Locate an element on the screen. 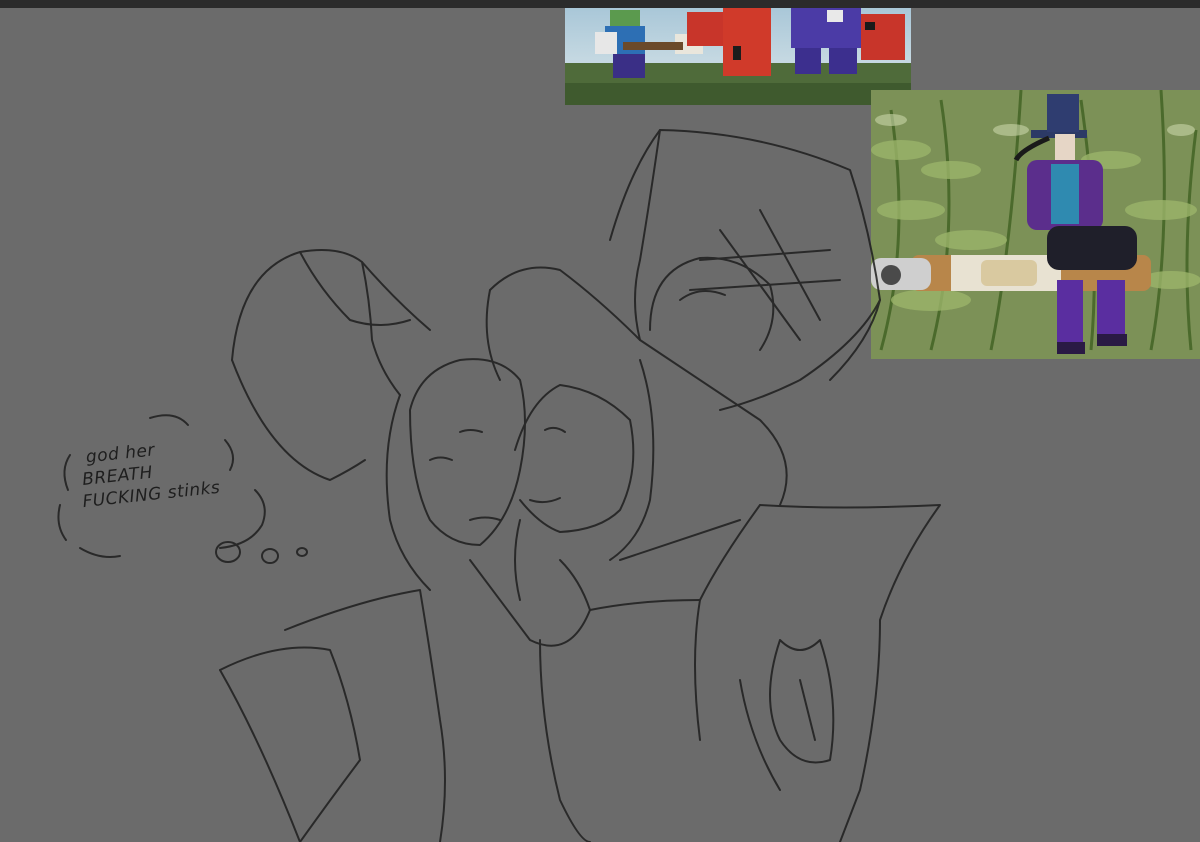  app-title-bar is located at coordinates (600, 4).